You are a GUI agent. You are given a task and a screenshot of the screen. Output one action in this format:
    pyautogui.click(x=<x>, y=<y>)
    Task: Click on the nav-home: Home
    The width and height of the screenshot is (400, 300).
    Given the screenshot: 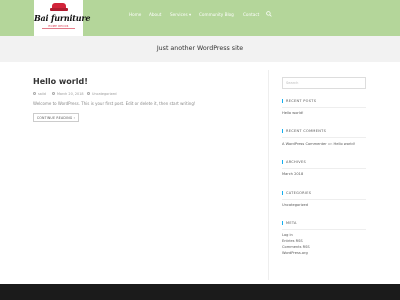 What is the action you would take?
    pyautogui.click(x=135, y=14)
    